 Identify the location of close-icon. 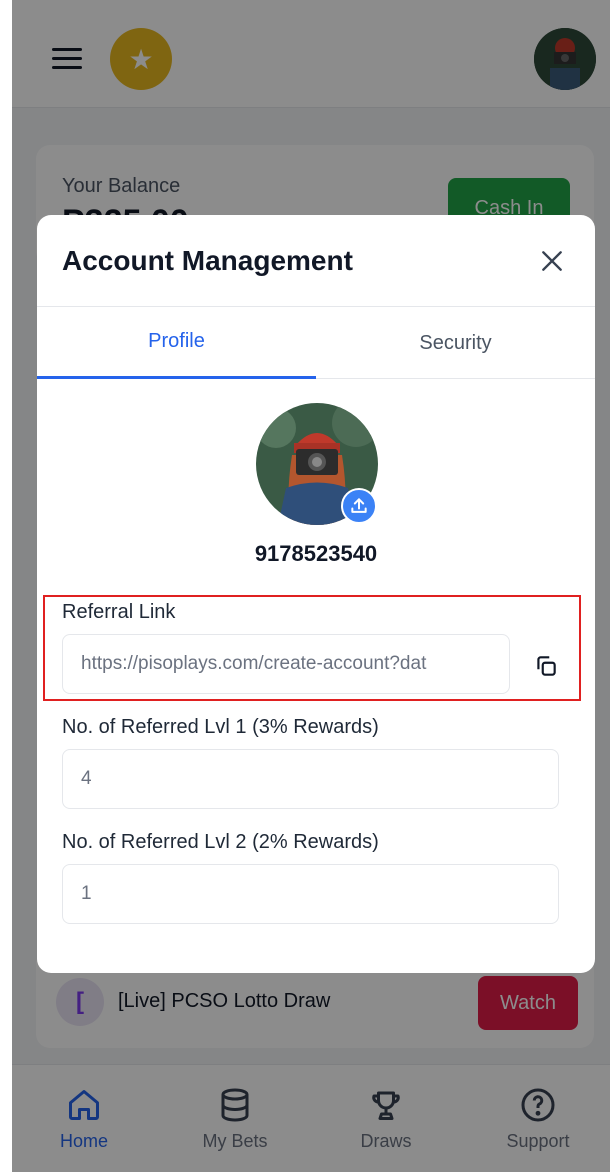
(552, 261).